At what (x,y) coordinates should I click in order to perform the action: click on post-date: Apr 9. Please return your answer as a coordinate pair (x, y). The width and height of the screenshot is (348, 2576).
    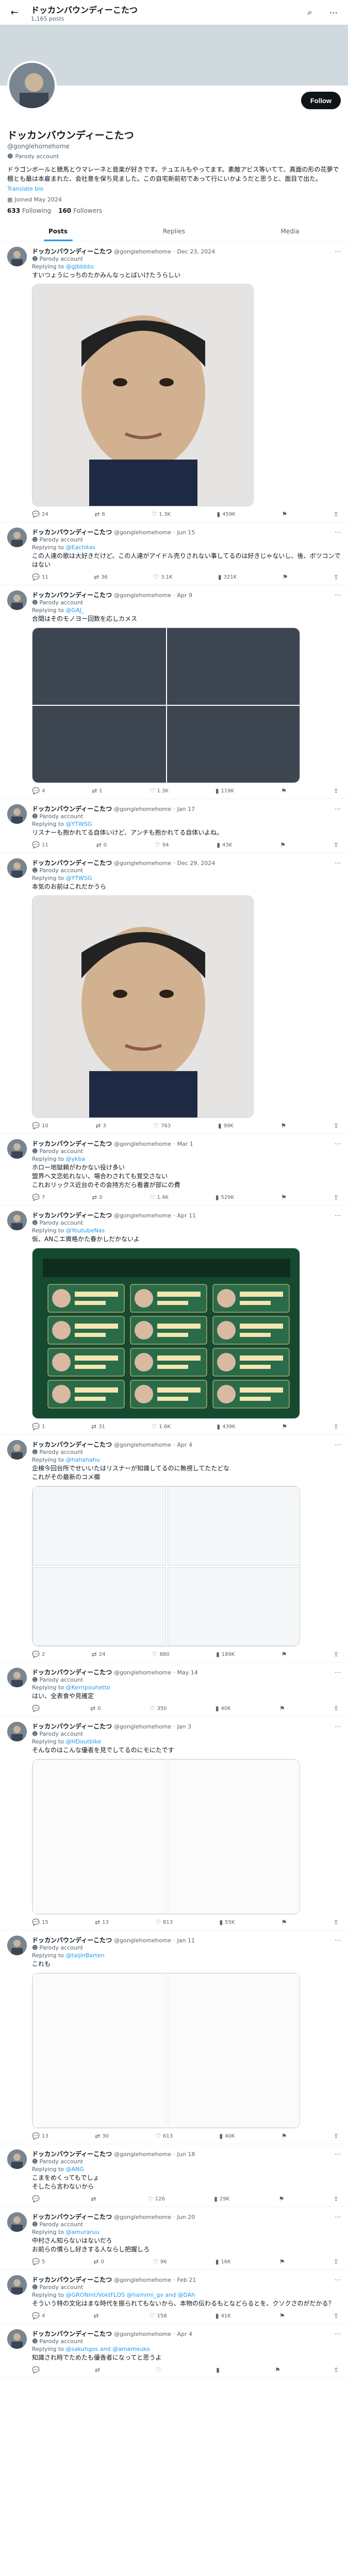
    Looking at the image, I should click on (185, 595).